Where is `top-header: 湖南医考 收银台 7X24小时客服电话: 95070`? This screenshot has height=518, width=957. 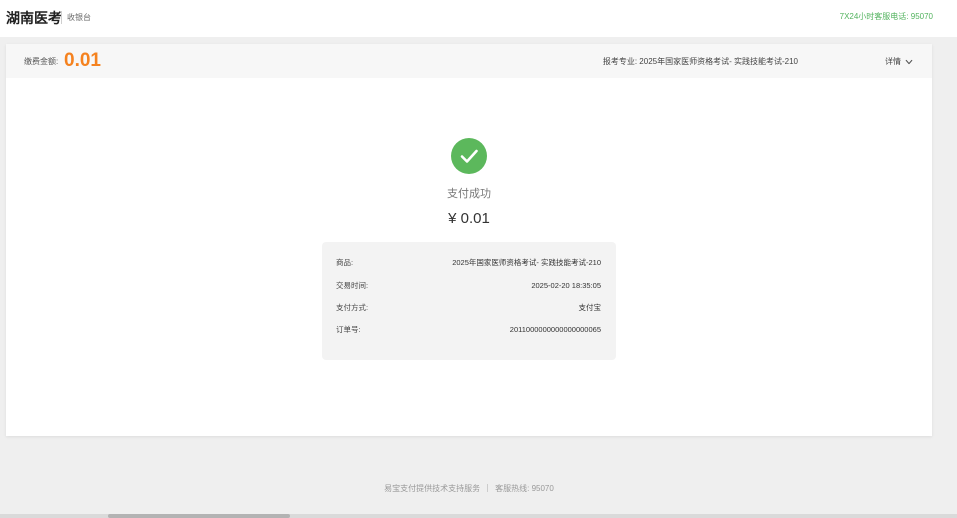
top-header: 湖南医考 收银台 7X24小时客服电话: 95070 is located at coordinates (478, 18).